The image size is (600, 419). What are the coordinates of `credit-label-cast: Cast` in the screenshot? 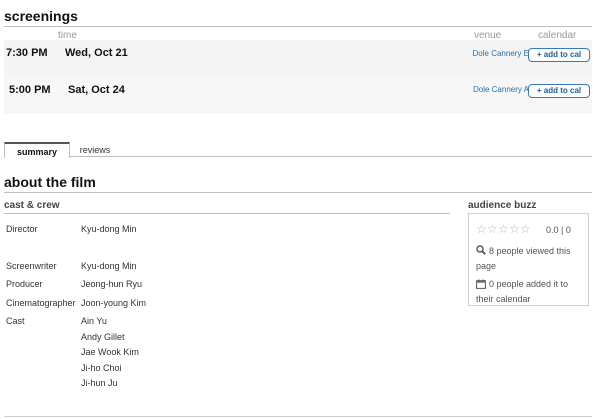 It's located at (15, 321).